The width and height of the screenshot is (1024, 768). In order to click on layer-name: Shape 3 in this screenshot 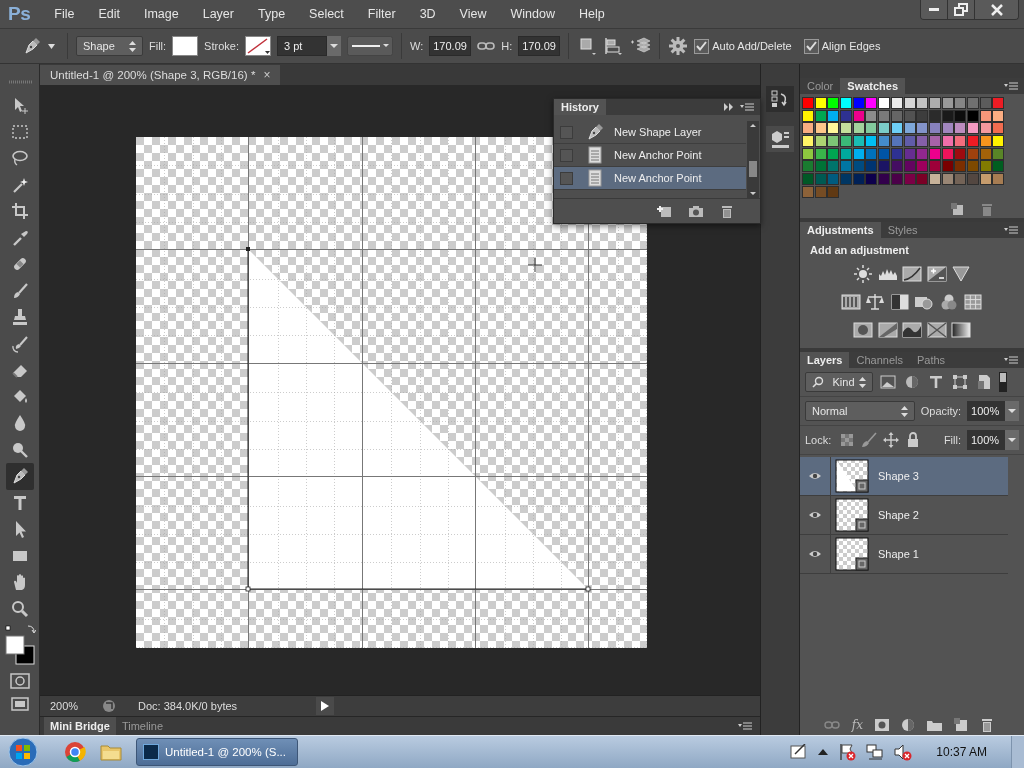, I will do `click(898, 476)`.